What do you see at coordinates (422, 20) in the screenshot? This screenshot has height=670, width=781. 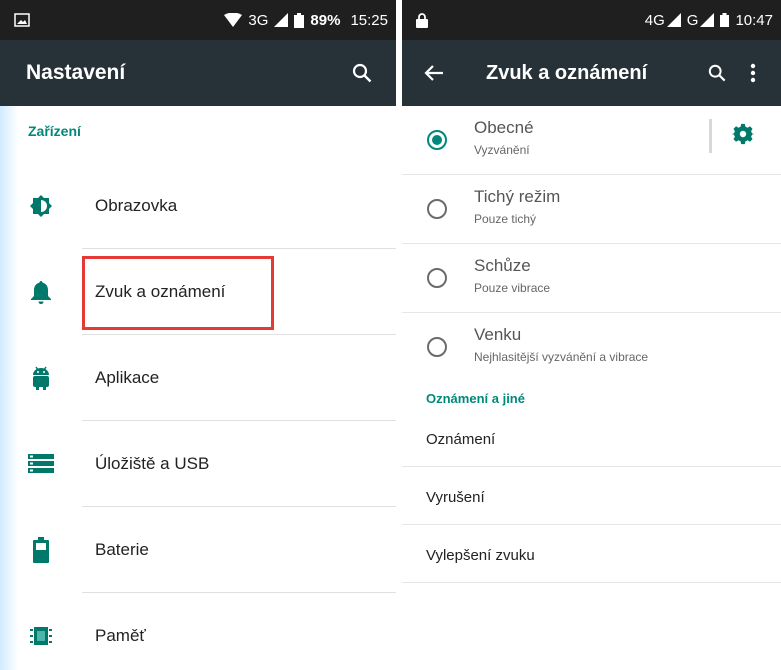 I see `lock-icon` at bounding box center [422, 20].